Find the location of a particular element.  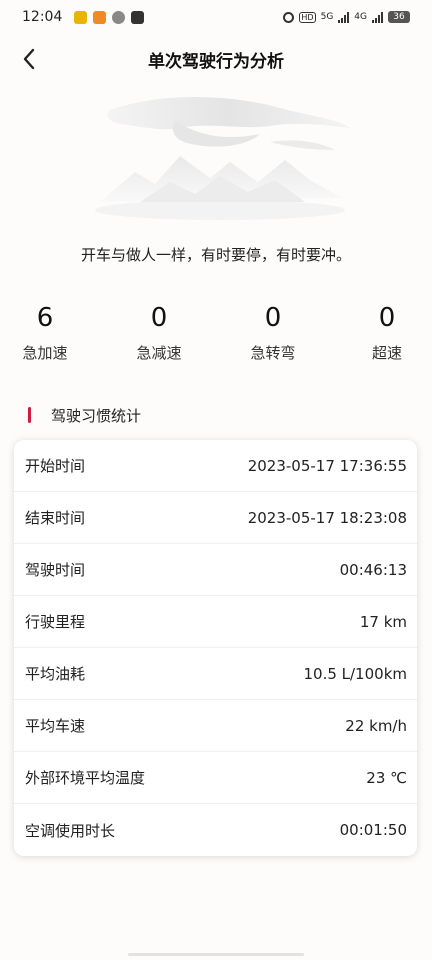

app-header: 单次驾驶行为分析 is located at coordinates (216, 59).